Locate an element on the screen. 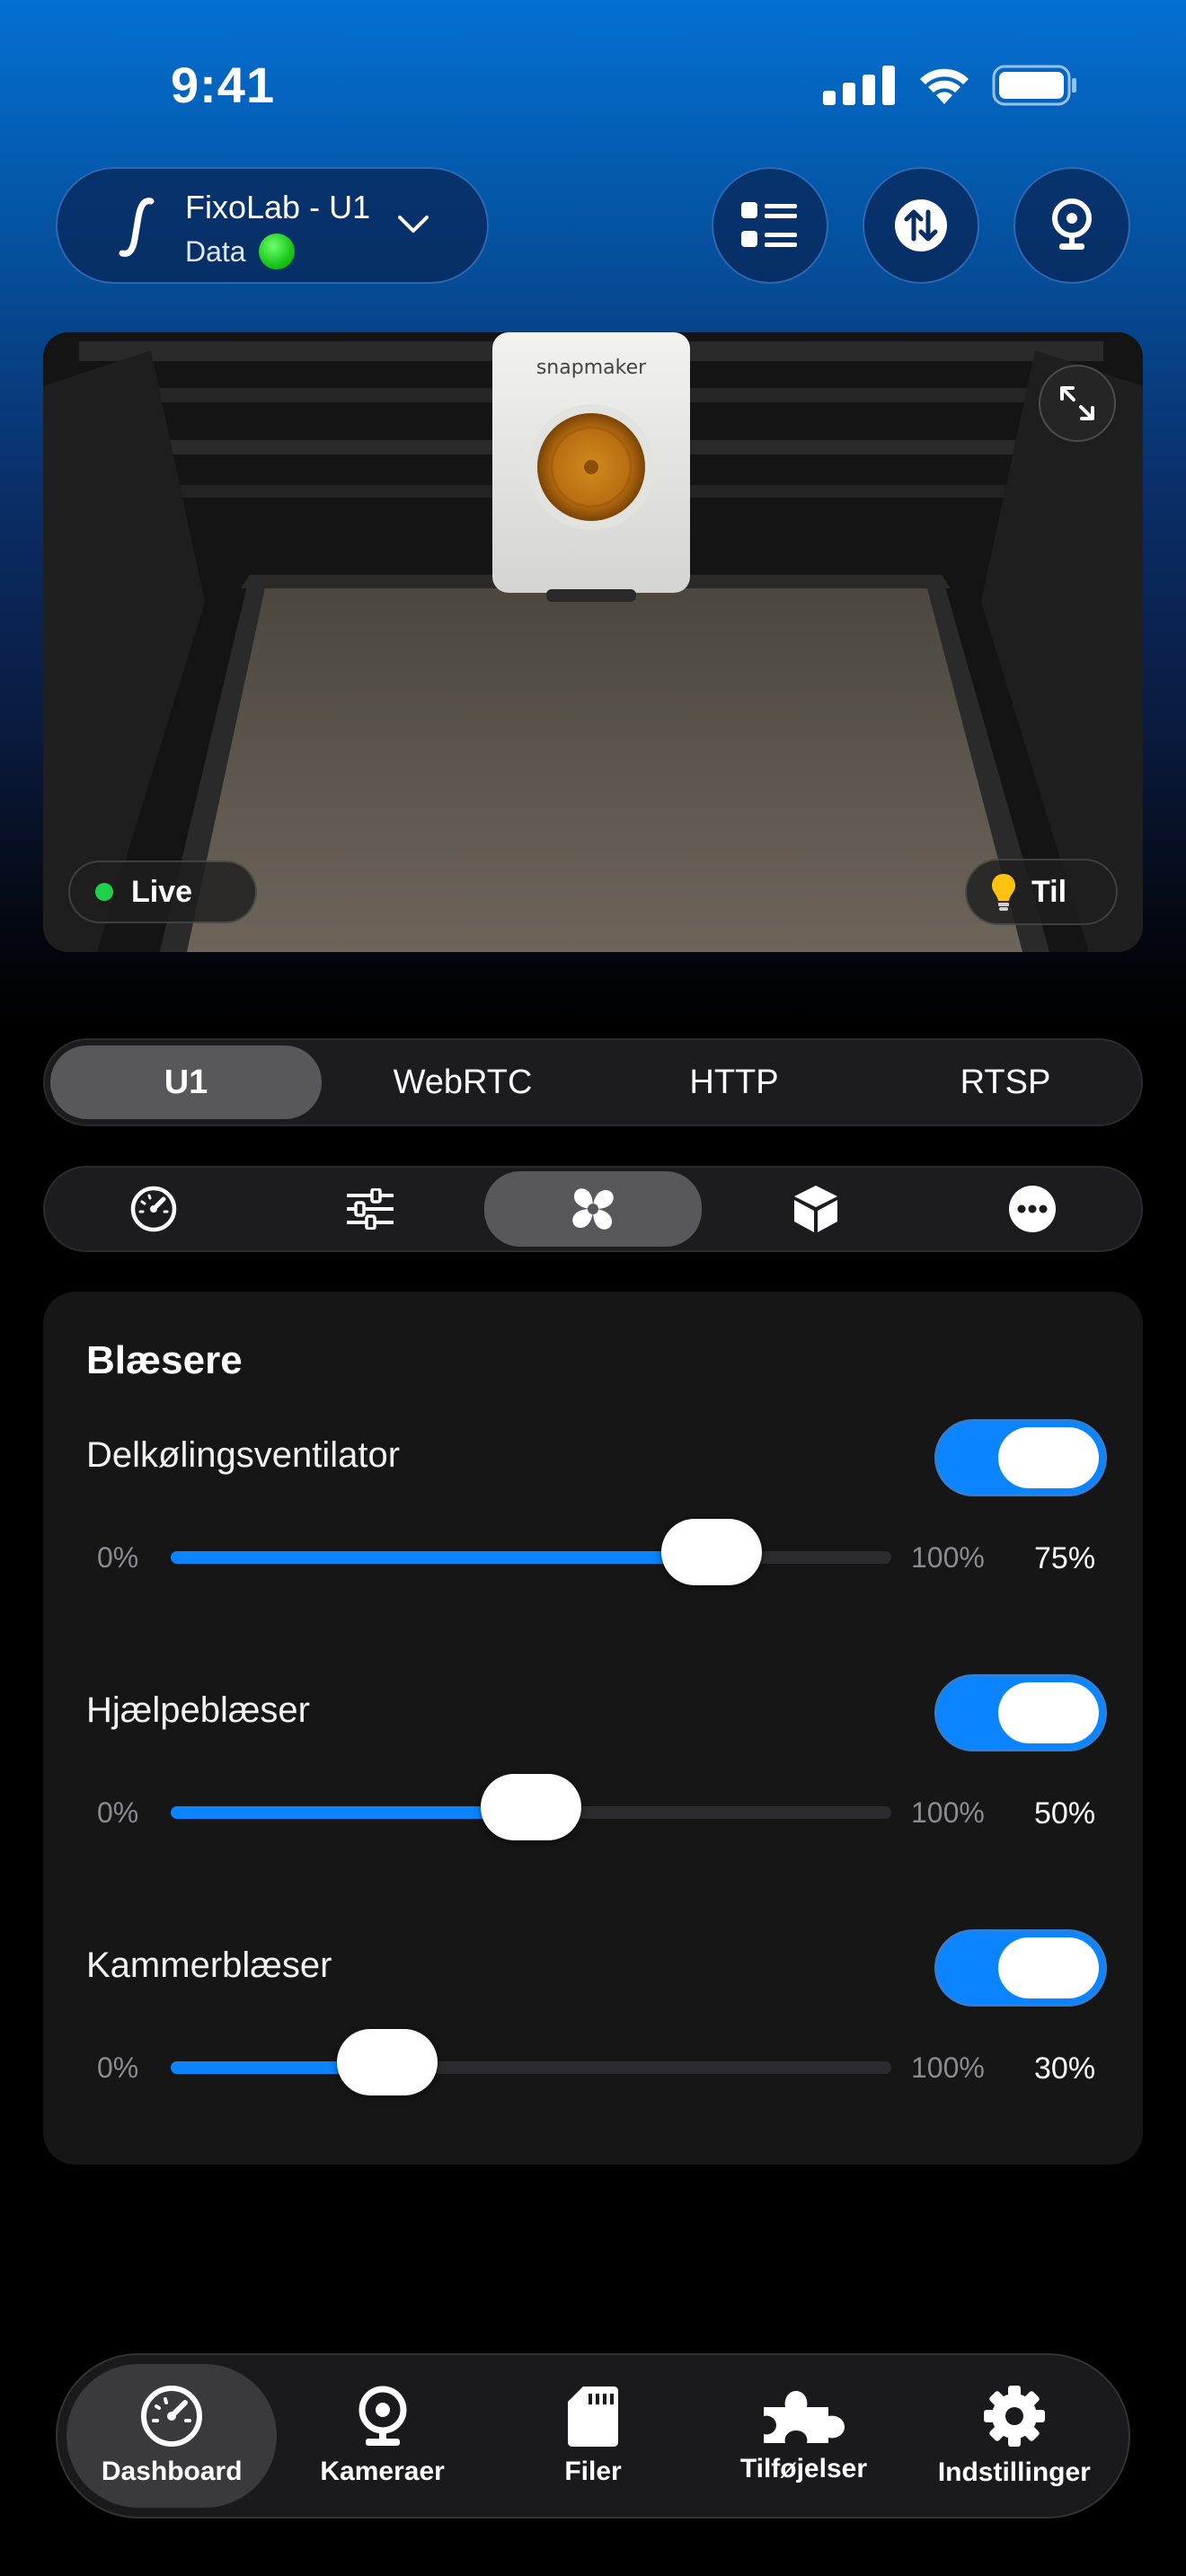 Image resolution: width=1186 pixels, height=2576 pixels. fans-title: Blæsere is located at coordinates (164, 1360).